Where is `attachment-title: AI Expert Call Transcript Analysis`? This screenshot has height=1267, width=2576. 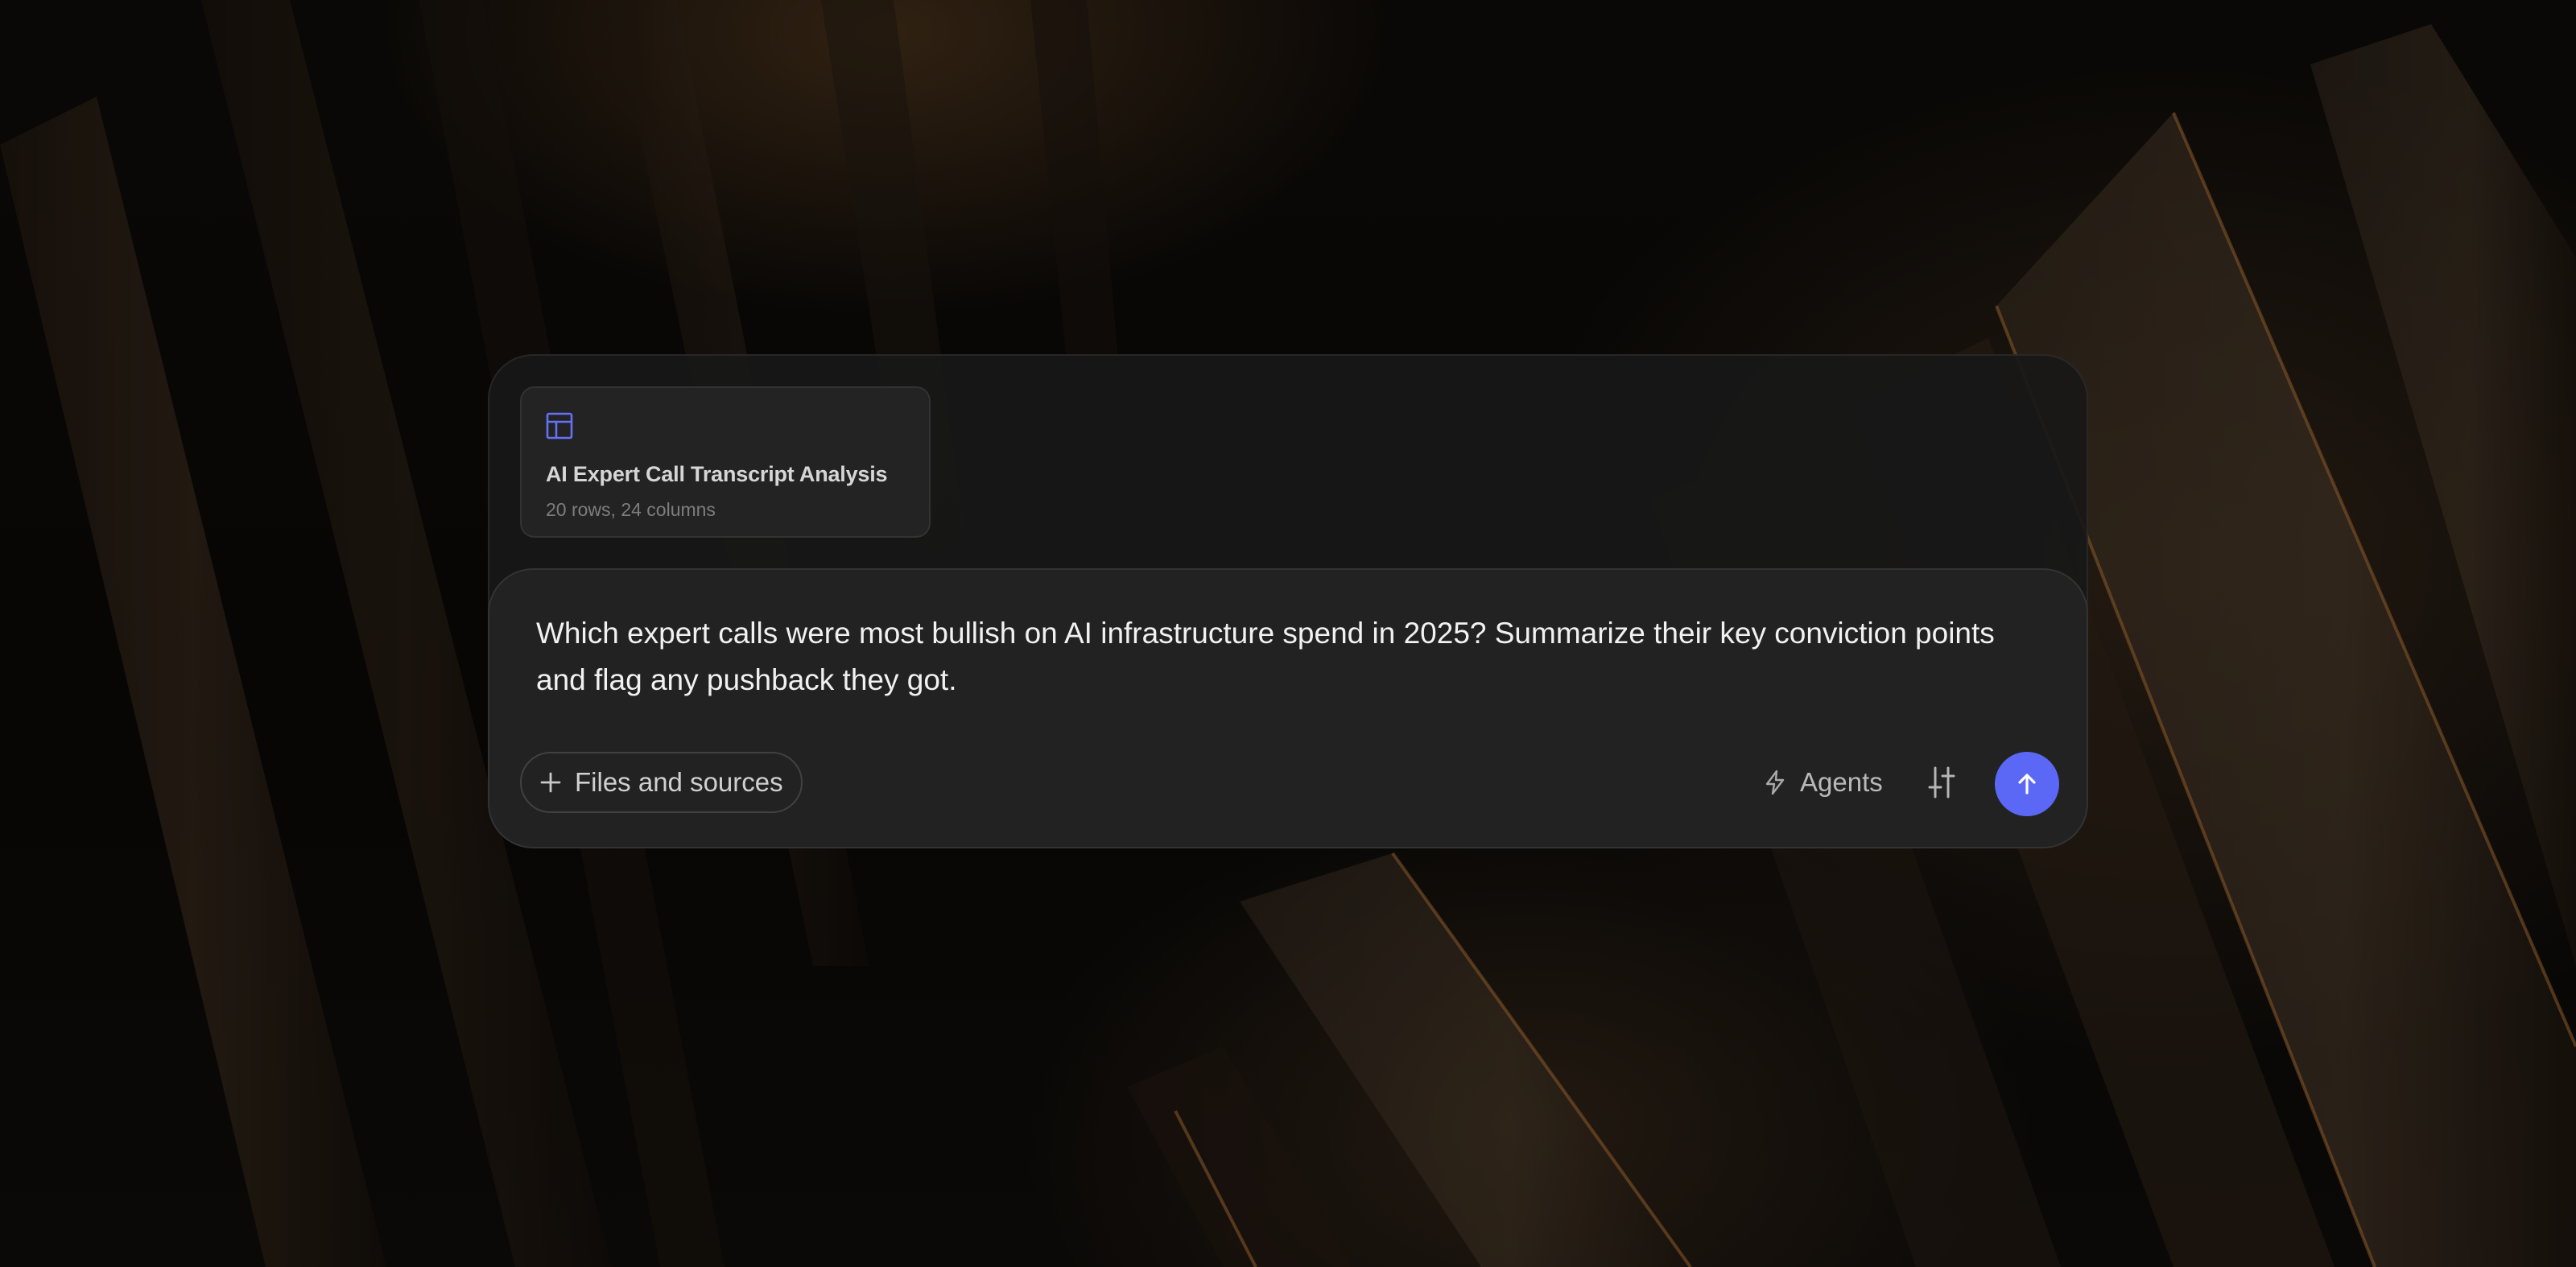
attachment-title: AI Expert Call Transcript Analysis is located at coordinates (717, 474).